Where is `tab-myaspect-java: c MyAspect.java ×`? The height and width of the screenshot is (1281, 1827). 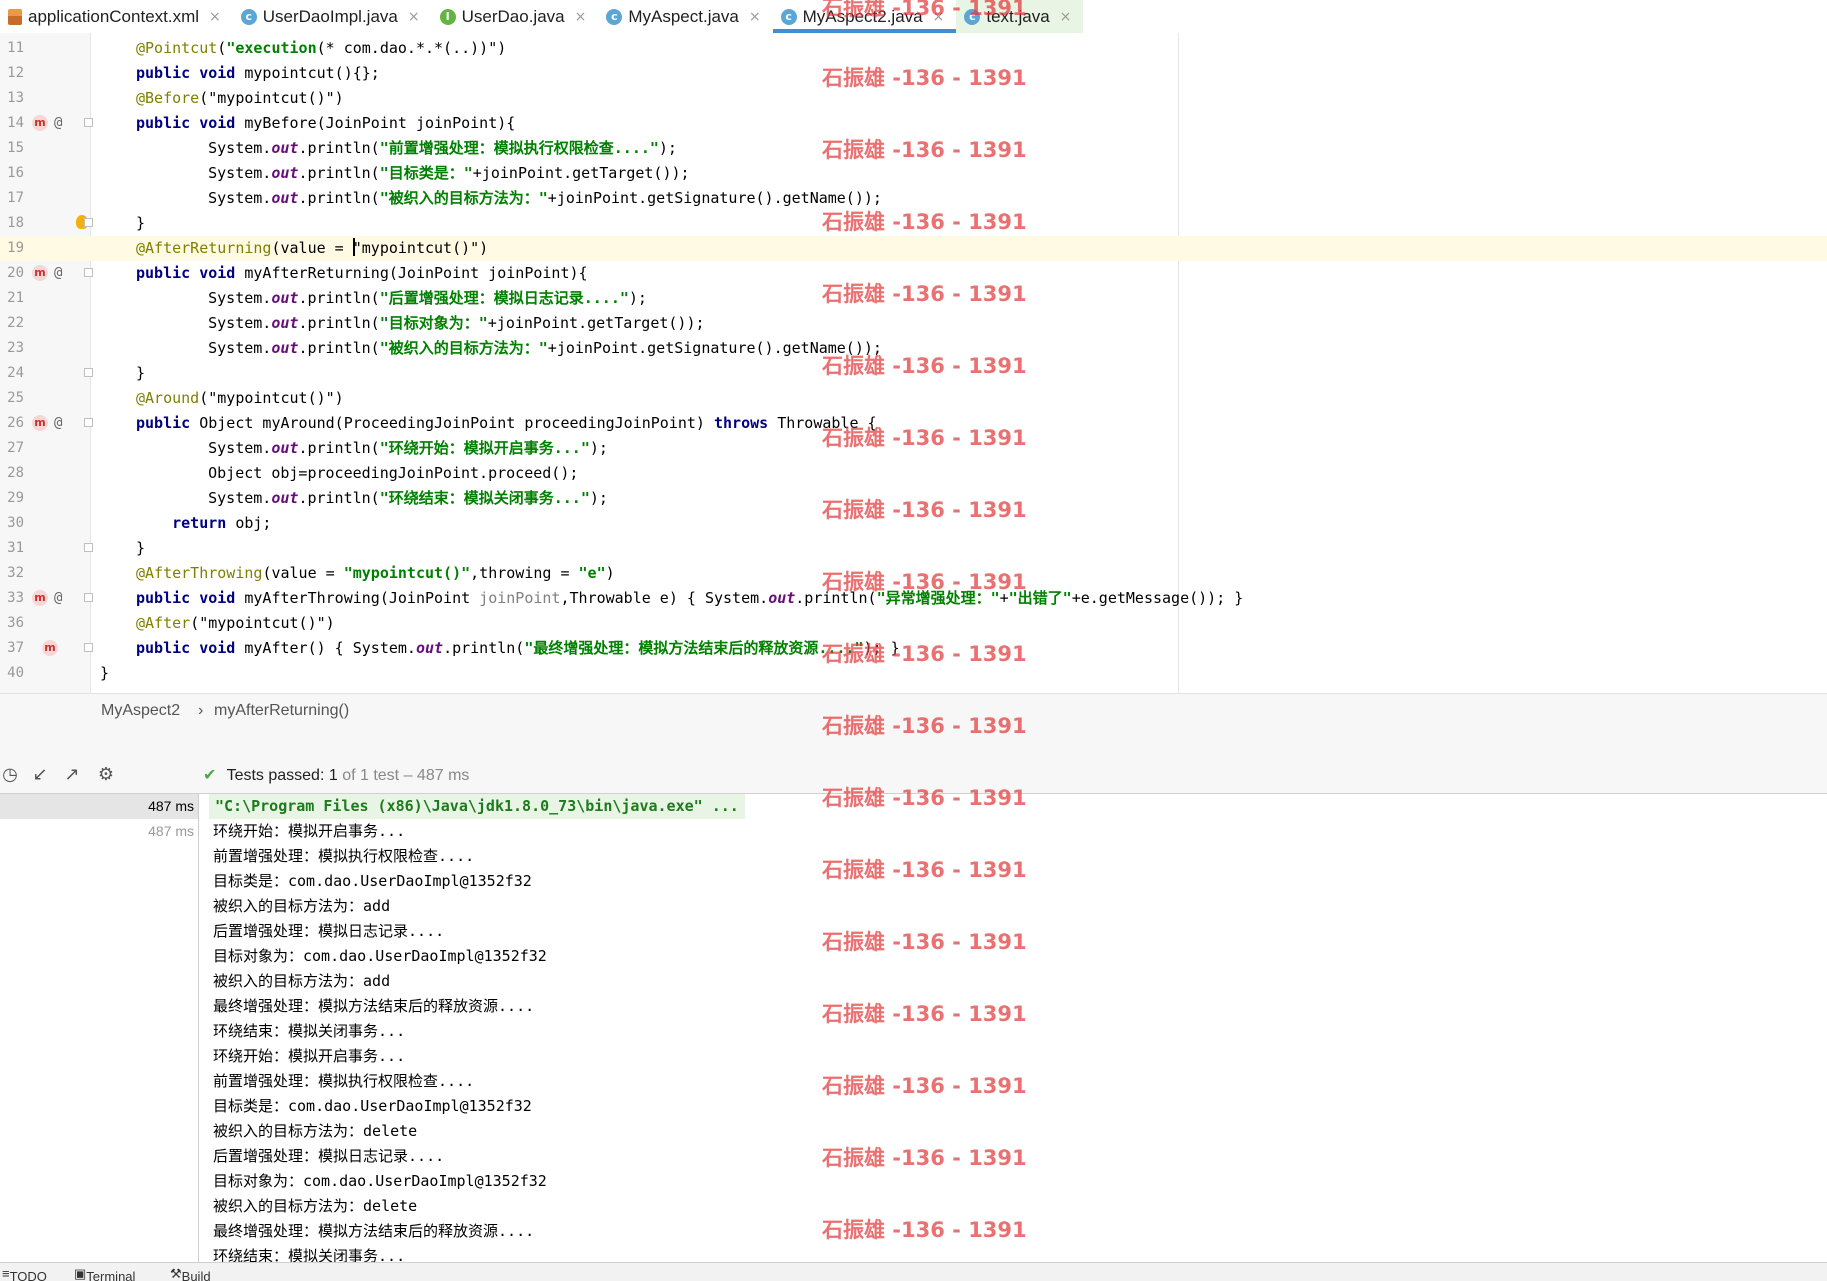
tab-myaspect-java: c MyAspect.java × is located at coordinates (685, 16).